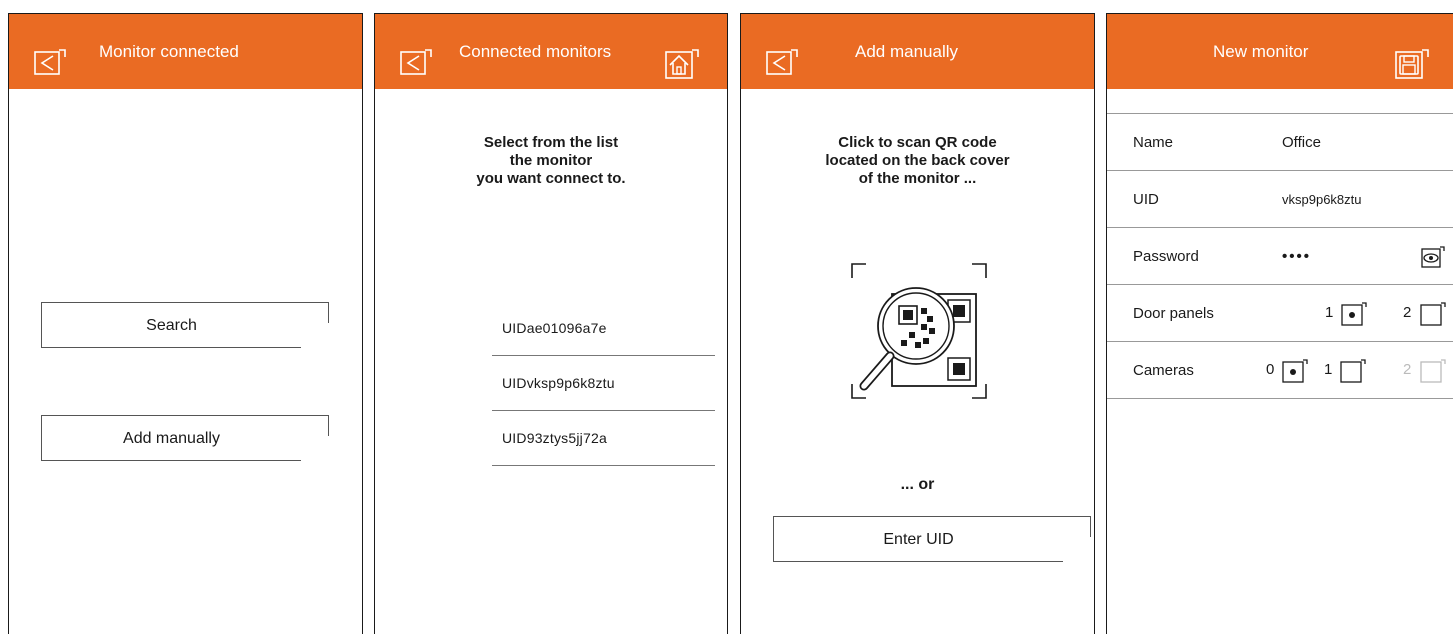 This screenshot has height=634, width=1453. I want to click on list-item: UIDvksp9p6k8ztu, so click(603, 383).